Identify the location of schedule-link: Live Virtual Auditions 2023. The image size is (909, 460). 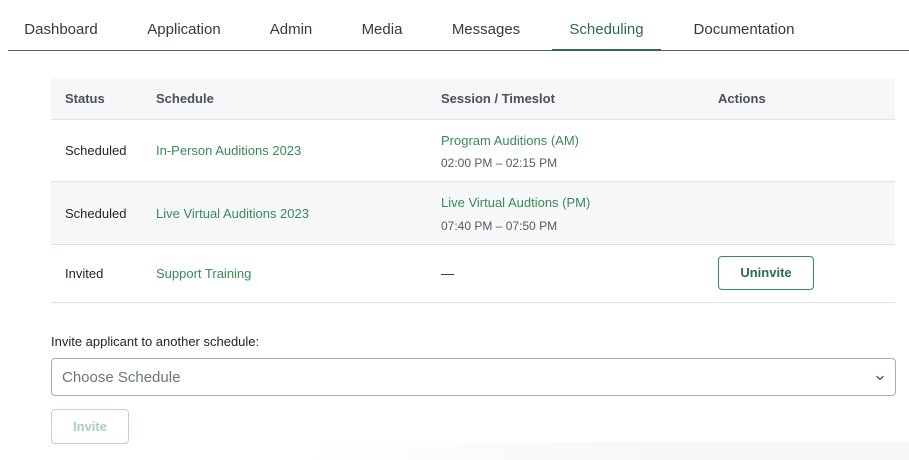
(232, 213).